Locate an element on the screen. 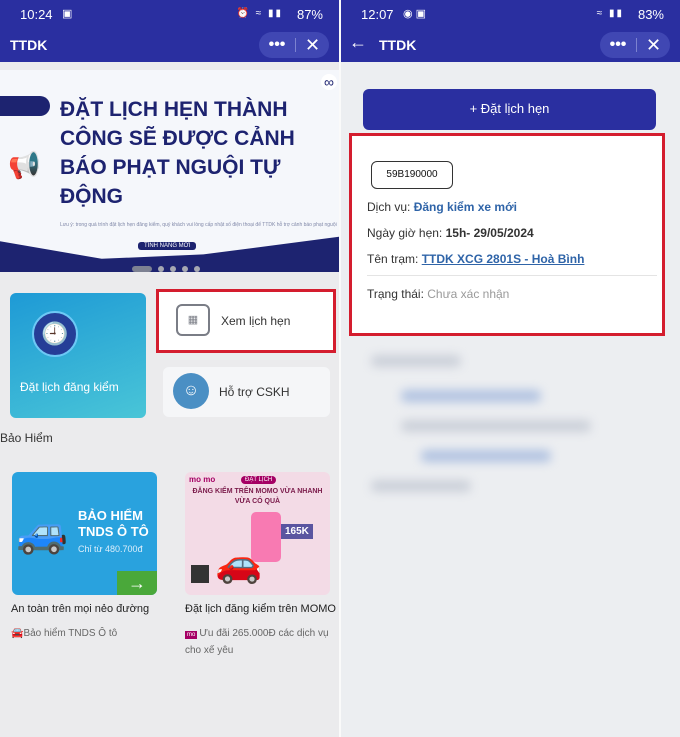 This screenshot has height=737, width=680. support-agent-icon: ☺ is located at coordinates (191, 391).